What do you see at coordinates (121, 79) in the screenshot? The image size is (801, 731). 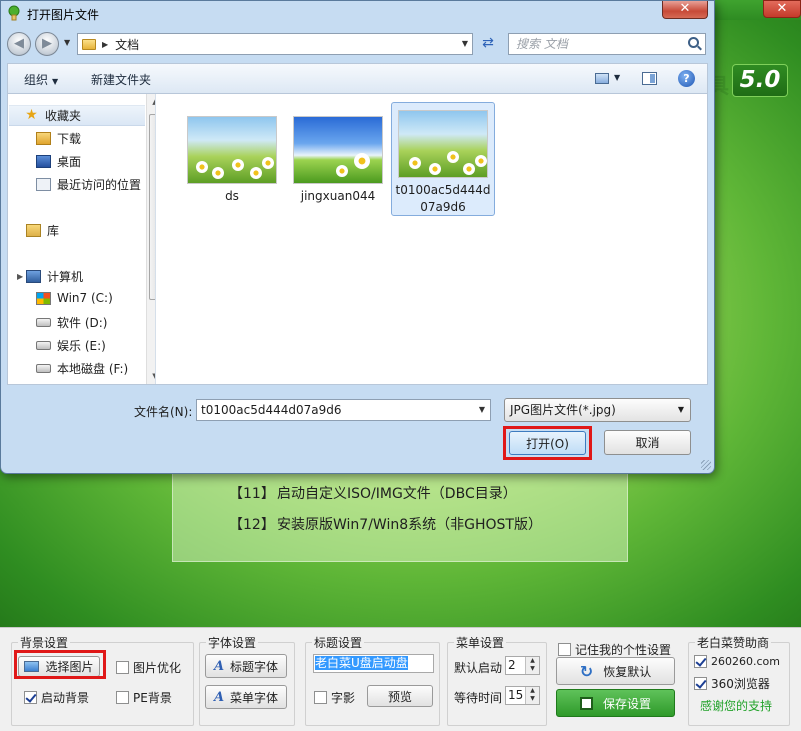 I see `new-folder-button: 新建文件夹` at bounding box center [121, 79].